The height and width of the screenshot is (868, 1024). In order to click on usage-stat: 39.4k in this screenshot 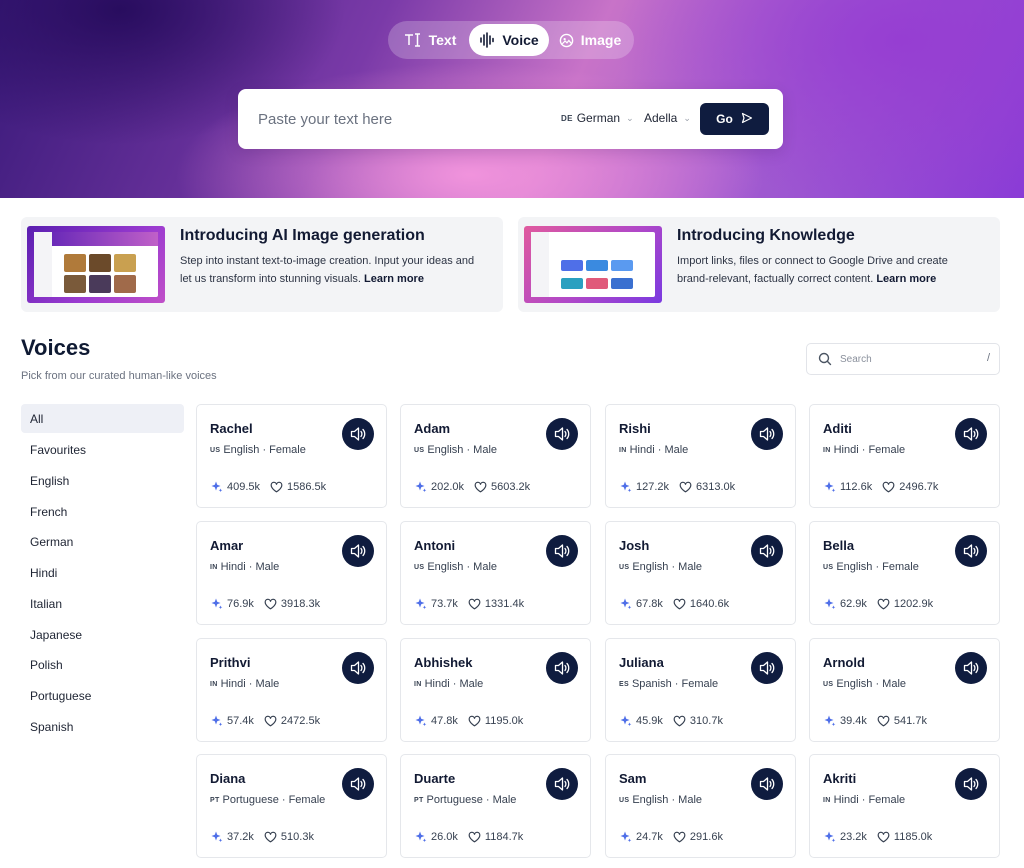, I will do `click(845, 720)`.